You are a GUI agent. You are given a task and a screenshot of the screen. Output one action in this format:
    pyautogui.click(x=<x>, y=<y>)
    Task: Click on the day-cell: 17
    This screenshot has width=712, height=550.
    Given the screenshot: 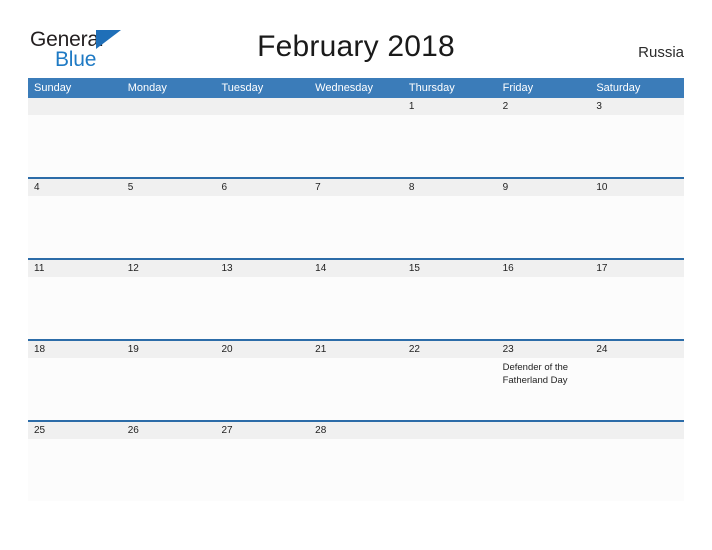 What is the action you would take?
    pyautogui.click(x=637, y=299)
    